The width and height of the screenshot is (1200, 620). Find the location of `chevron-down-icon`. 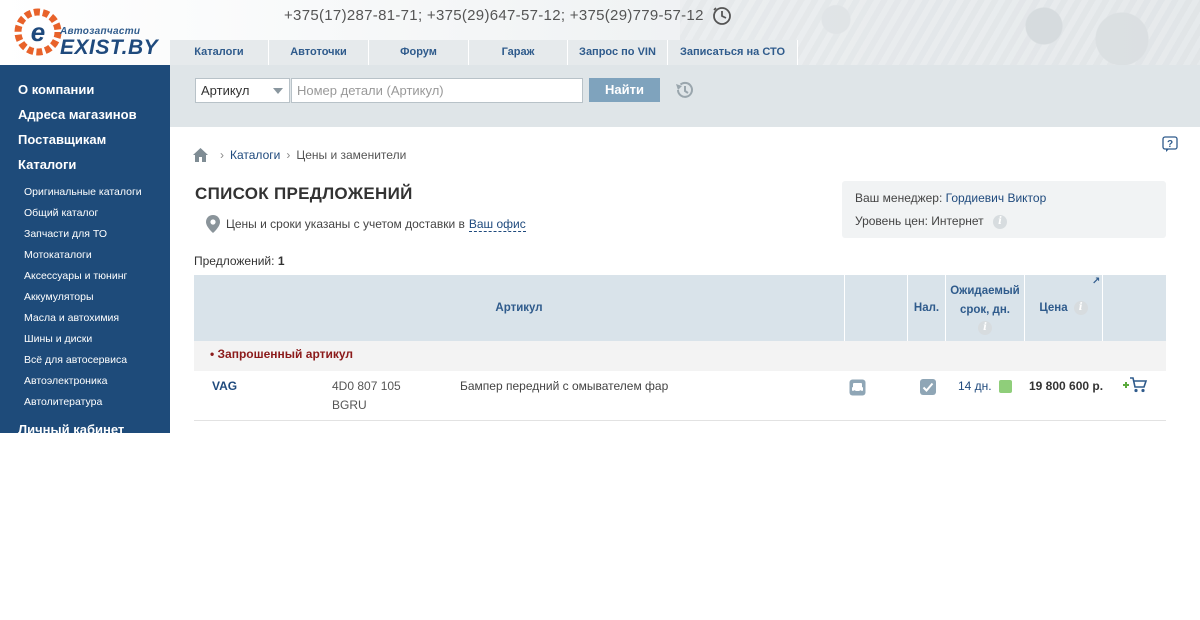

chevron-down-icon is located at coordinates (278, 91).